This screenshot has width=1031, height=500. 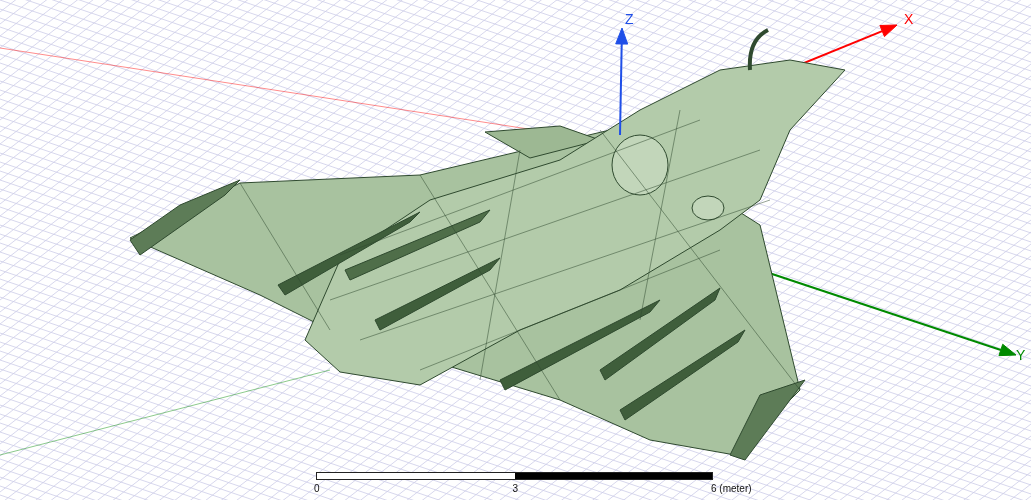 What do you see at coordinates (731, 488) in the screenshot?
I see `scale-label: 6 (meter)` at bounding box center [731, 488].